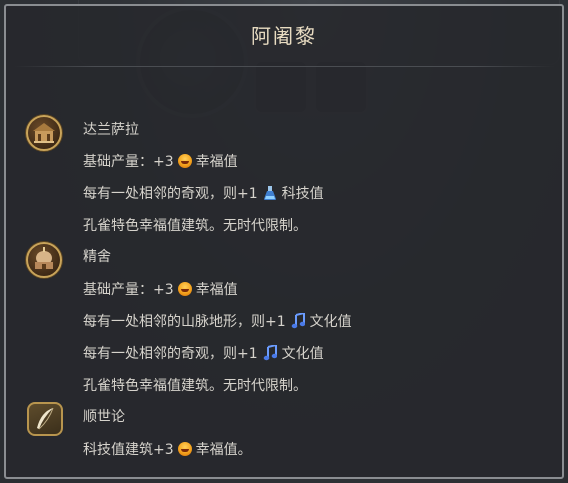  I want to click on section-1-line-3: 孔雀特色幸福值建筑。无时代限制。, so click(195, 386).